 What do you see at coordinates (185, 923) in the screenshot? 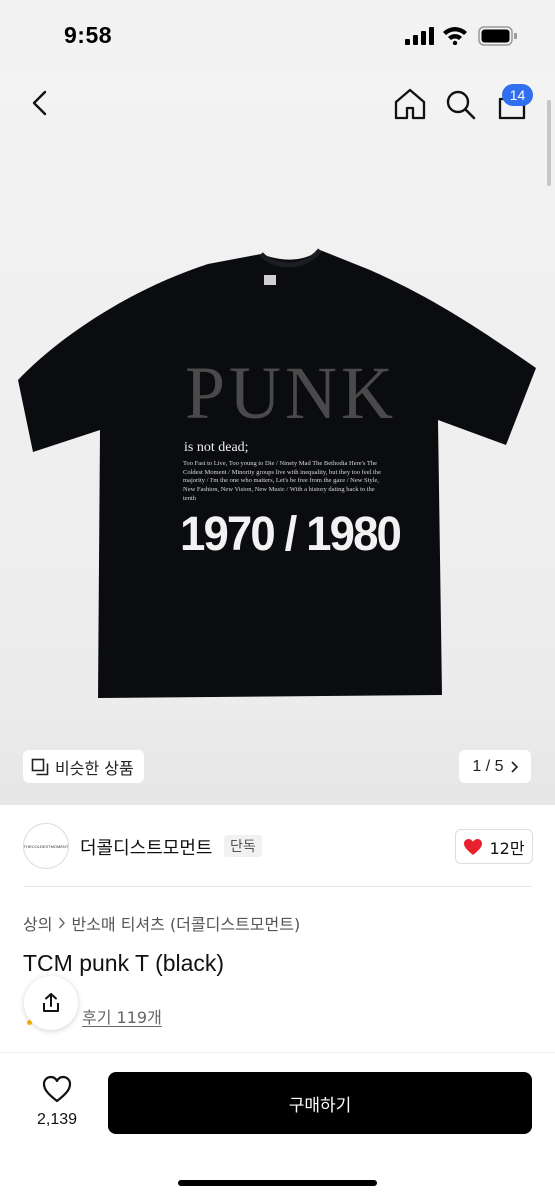
I see `breadcrumb-subcategory: 반소매 티셔츠 (더콜디스트모먼트)` at bounding box center [185, 923].